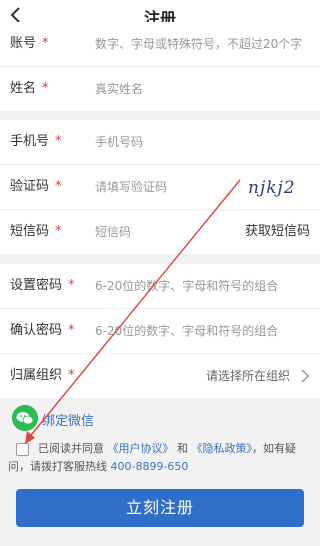 Image resolution: width=320 pixels, height=546 pixels. Describe the element at coordinates (71, 448) in the screenshot. I see `agreement-prefix: 已阅读并同意` at that location.